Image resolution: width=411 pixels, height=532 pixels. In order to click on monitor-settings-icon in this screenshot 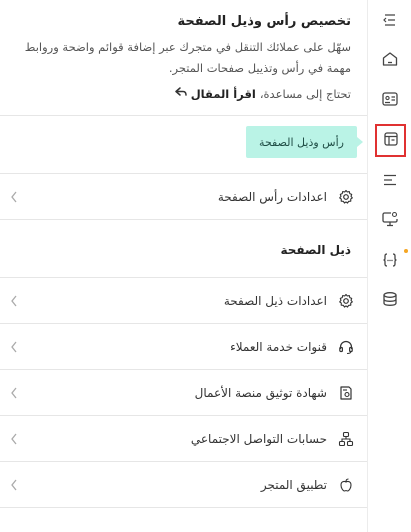, I will do `click(390, 221)`.